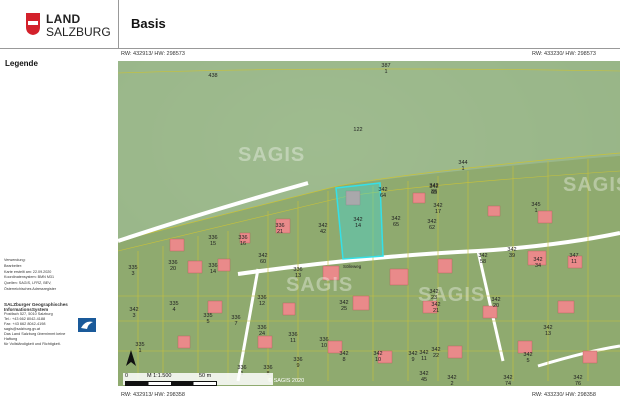  What do you see at coordinates (357, 130) in the screenshot?
I see `parcel-label: 122` at bounding box center [357, 130].